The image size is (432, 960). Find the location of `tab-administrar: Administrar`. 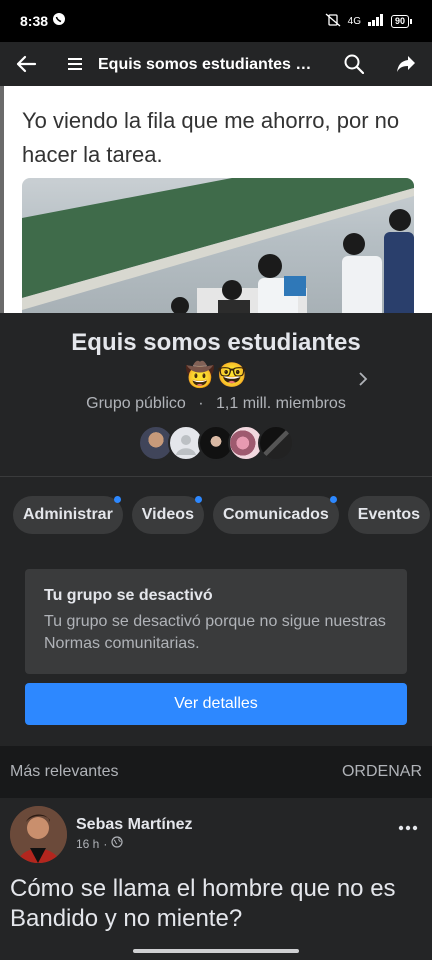

tab-administrar: Administrar is located at coordinates (68, 515).